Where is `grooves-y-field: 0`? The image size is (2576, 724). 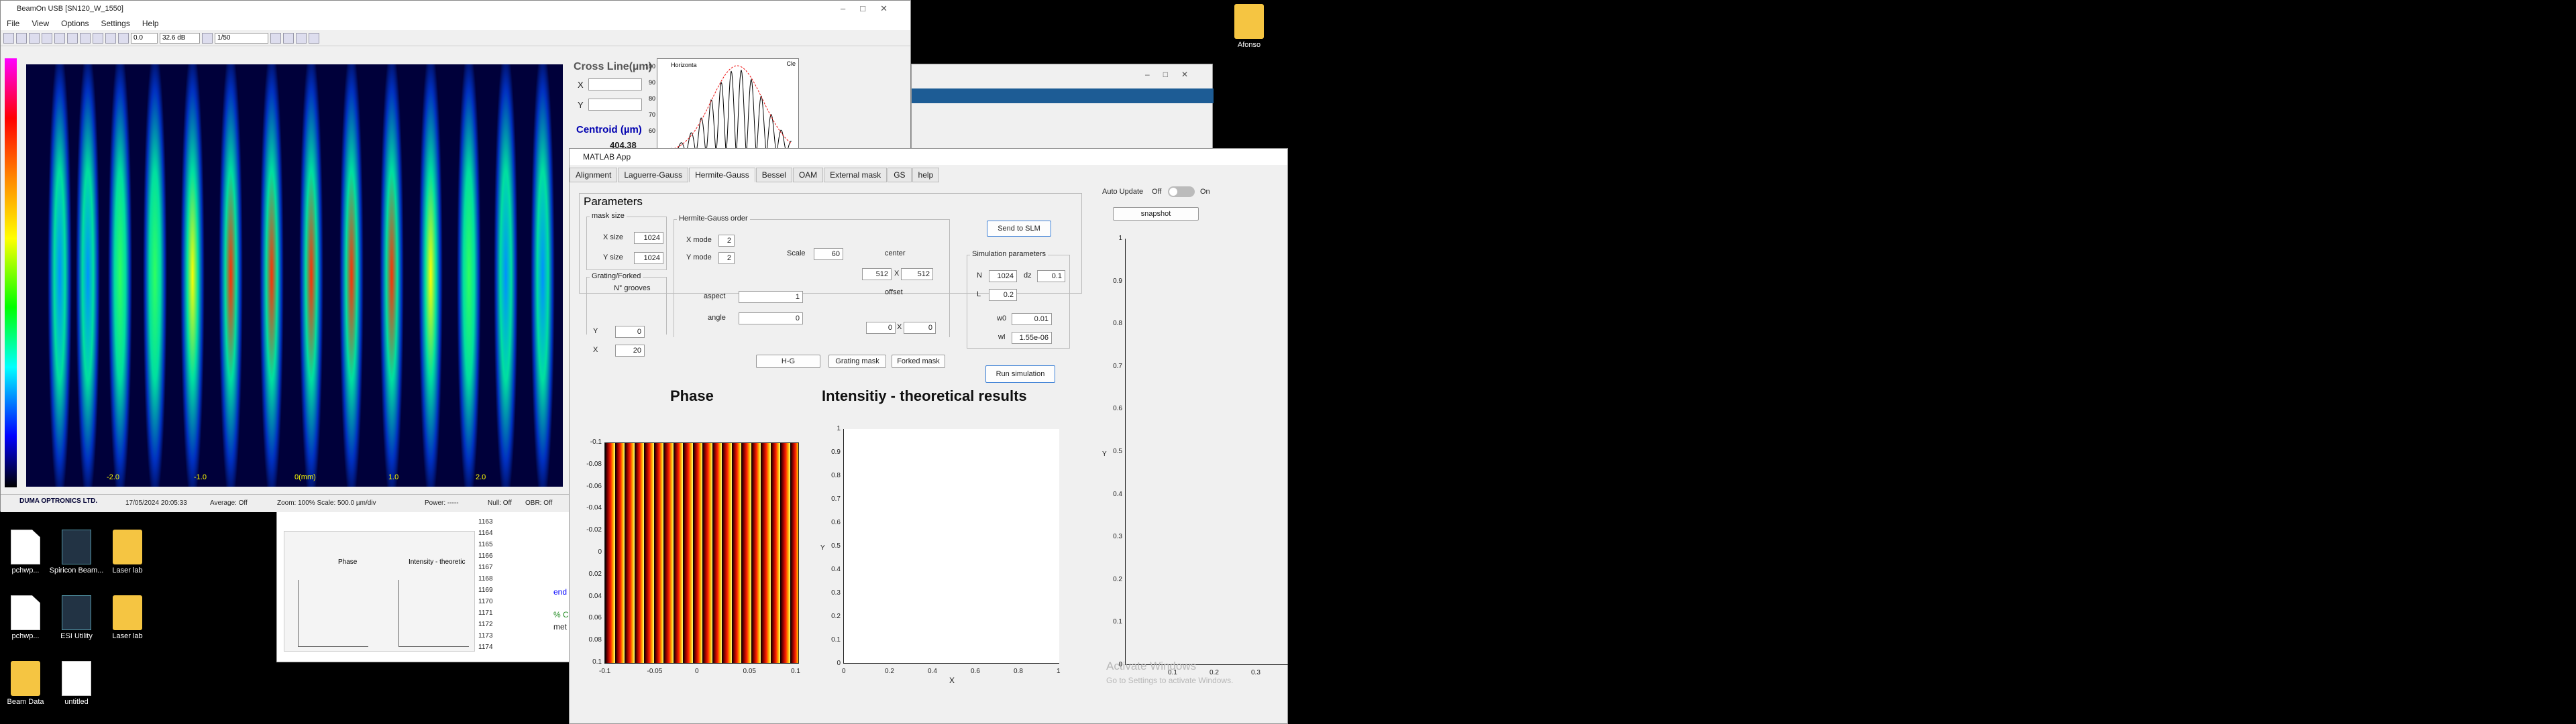
grooves-y-field: 0 is located at coordinates (630, 332).